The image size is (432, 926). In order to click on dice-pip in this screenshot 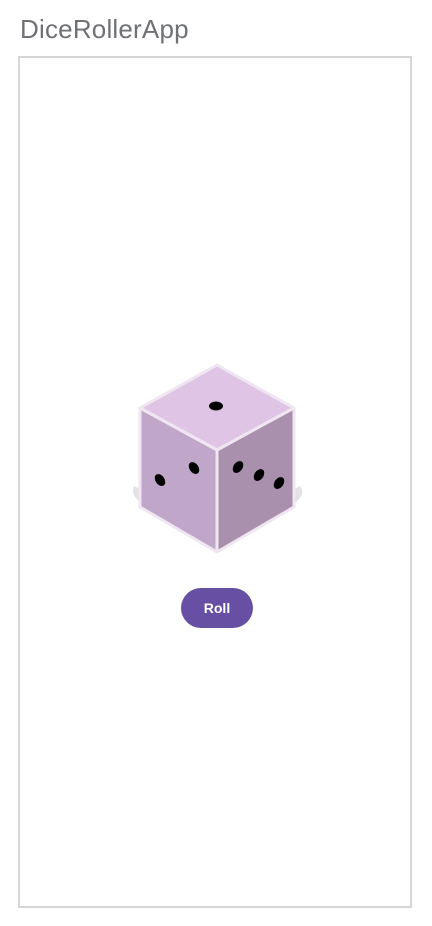, I will do `click(216, 406)`.